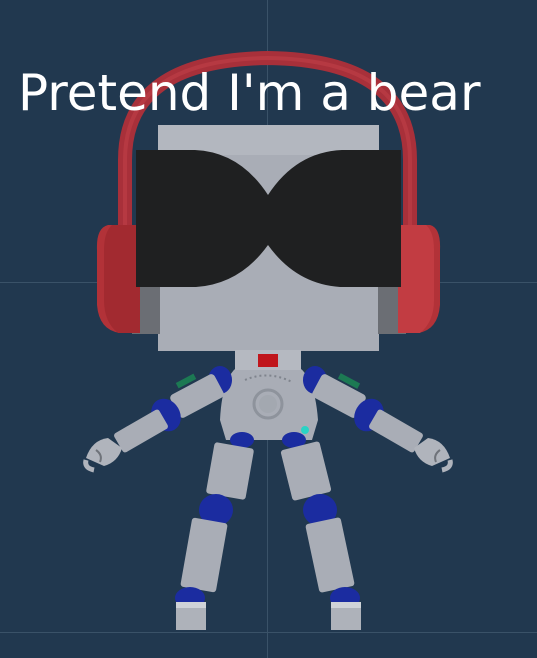  Describe the element at coordinates (382, 423) in the screenshot. I see `robot-right-arm` at that location.